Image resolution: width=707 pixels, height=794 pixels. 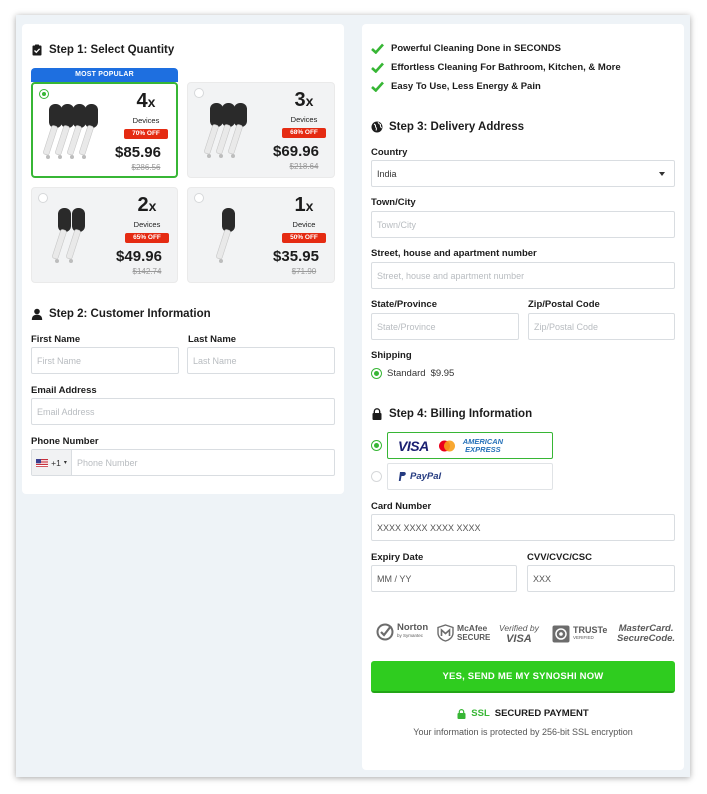 I want to click on caret-down-icon, so click(x=662, y=174).